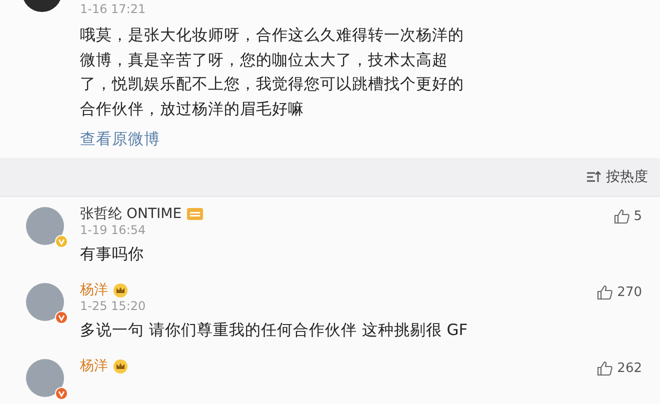 This screenshot has height=404, width=660. Describe the element at coordinates (120, 139) in the screenshot. I see `view-original-link: 查看原微博` at that location.